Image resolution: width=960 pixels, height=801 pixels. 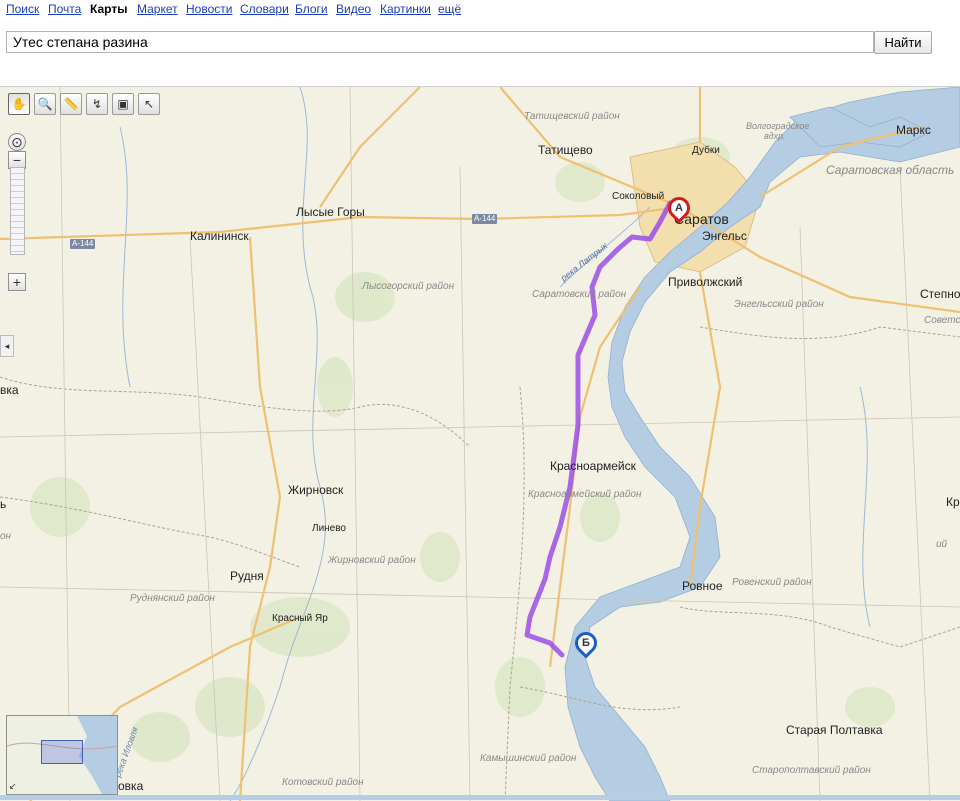 I want to click on city-label: Старая Полтавка, so click(x=834, y=730).